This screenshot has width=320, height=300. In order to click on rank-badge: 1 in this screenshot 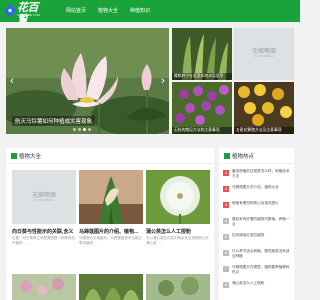, I will do `click(226, 173)`.